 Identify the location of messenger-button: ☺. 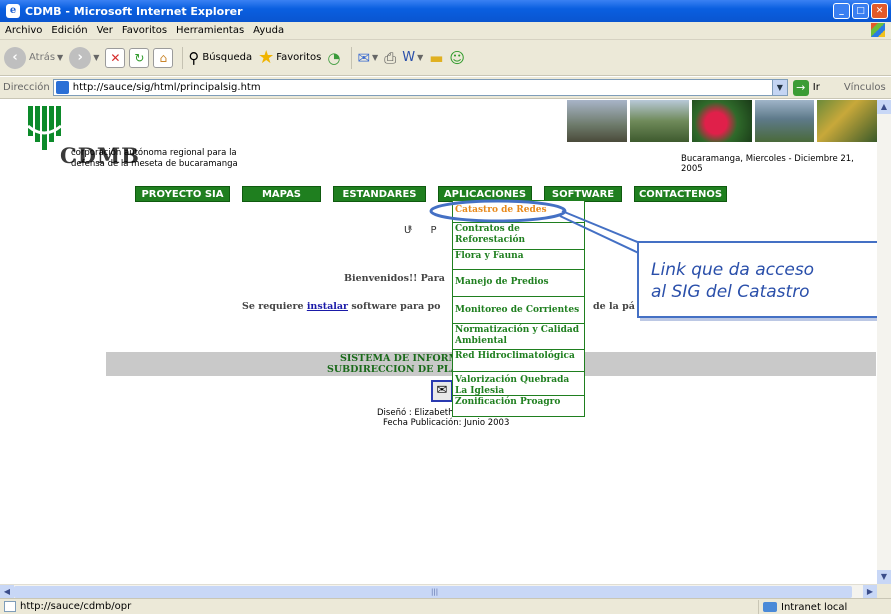
(457, 58).